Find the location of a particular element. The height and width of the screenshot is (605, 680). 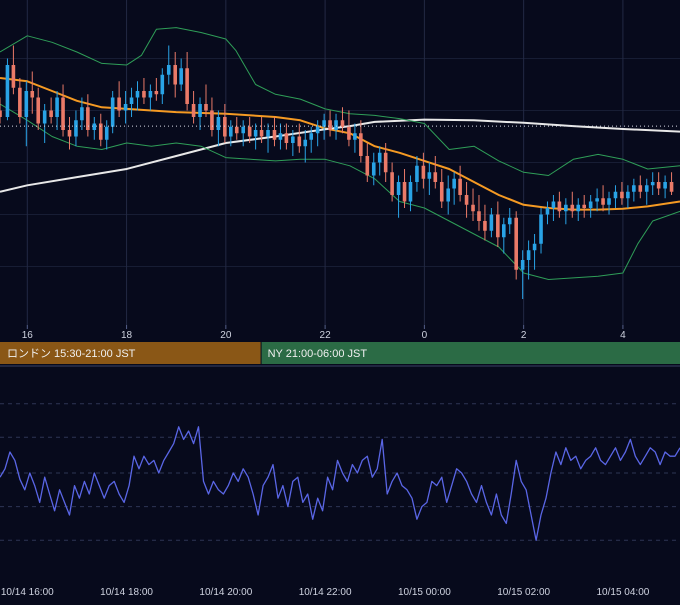

price-axis-label: 18 is located at coordinates (127, 335).